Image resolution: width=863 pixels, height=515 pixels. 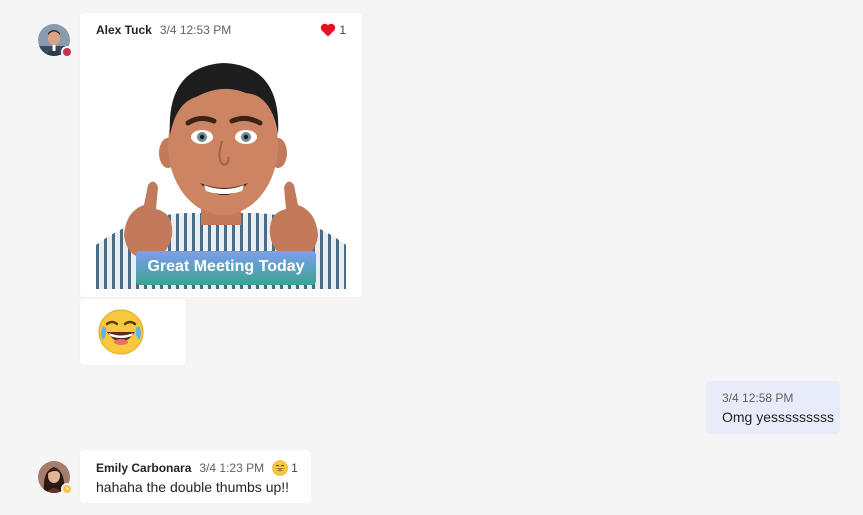 I want to click on message-header: Emily Carbonara 3/4 1:23 PM 1, so click(x=201, y=468).